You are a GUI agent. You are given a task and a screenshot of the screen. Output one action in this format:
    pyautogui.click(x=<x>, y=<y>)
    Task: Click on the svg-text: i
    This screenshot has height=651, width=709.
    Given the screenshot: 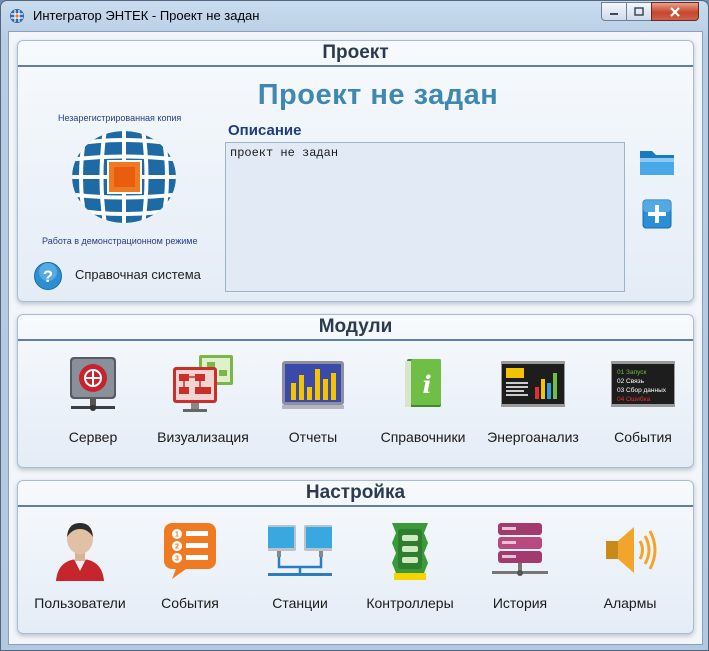 What is the action you would take?
    pyautogui.click(x=426, y=384)
    